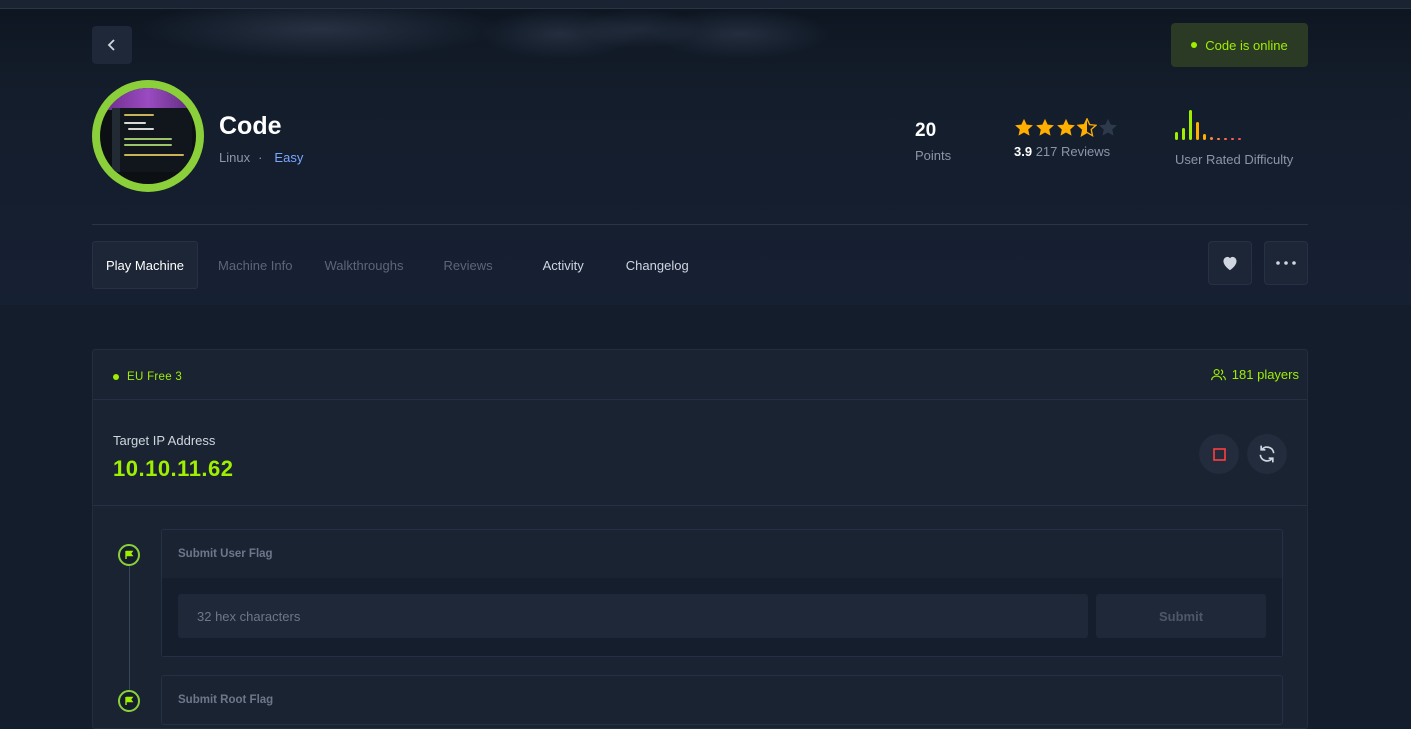 The width and height of the screenshot is (1411, 729). Describe the element at coordinates (116, 376) in the screenshot. I see `server-status-dot` at that location.